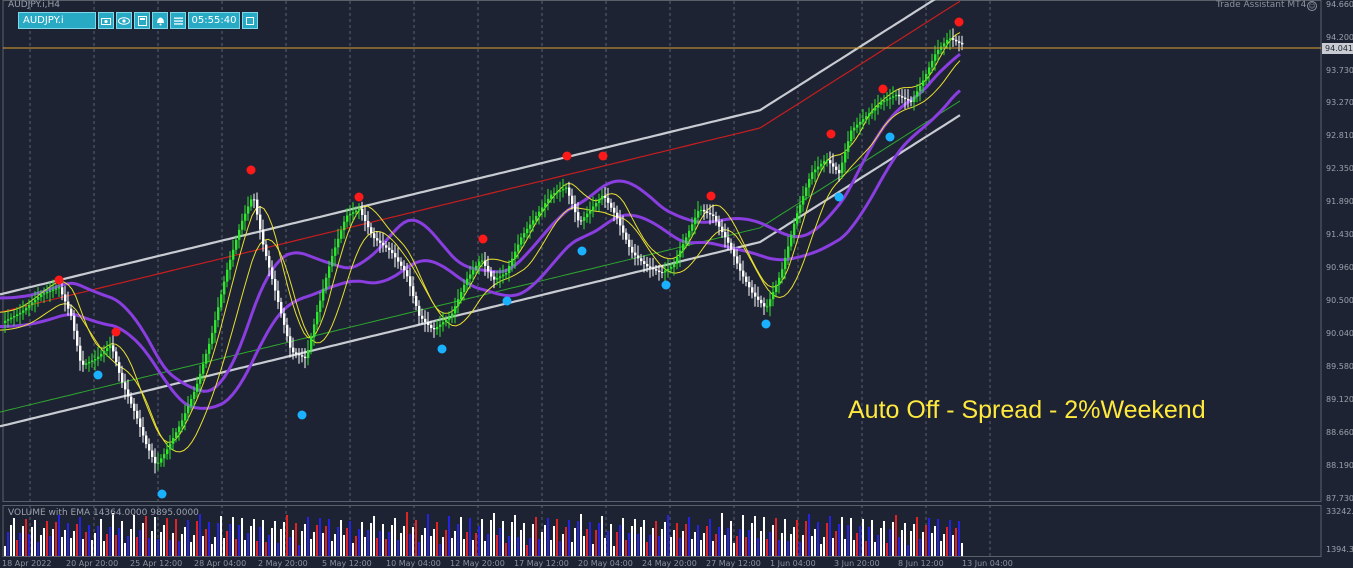 The image size is (1353, 568). I want to click on smiley-icon: ☺, so click(1312, 6).